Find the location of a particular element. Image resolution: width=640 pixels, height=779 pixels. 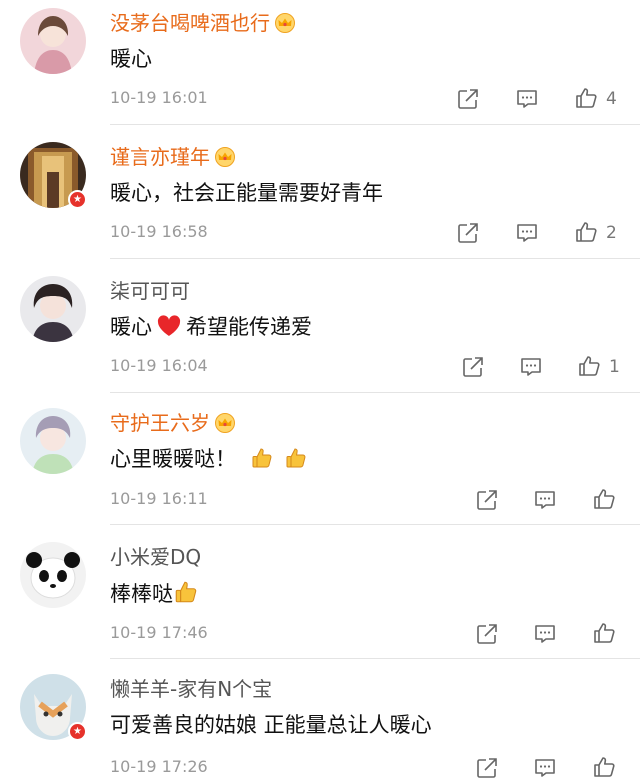

like-count: 1 is located at coordinates (614, 367).